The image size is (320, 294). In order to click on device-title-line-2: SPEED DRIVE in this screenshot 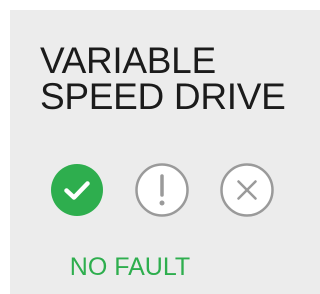, I will do `click(163, 96)`.